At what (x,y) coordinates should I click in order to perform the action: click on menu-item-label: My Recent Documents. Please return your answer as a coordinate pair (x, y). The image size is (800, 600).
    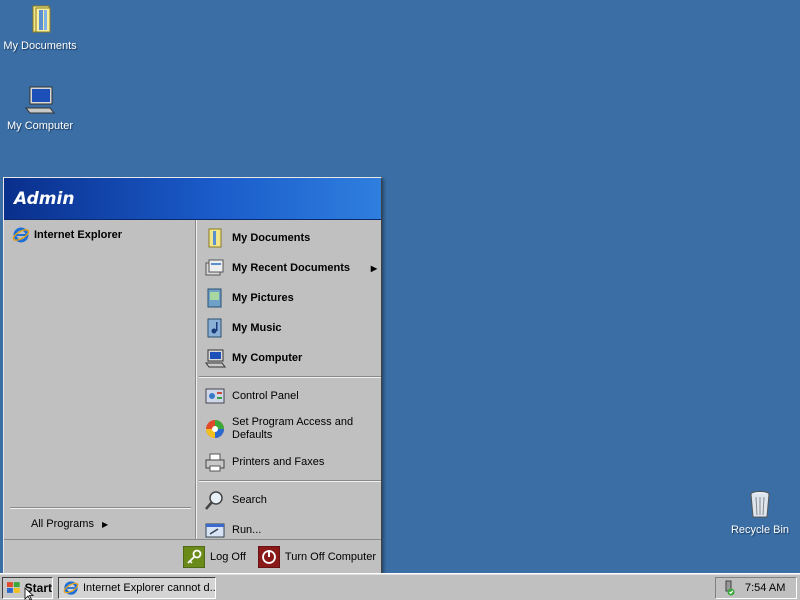
    Looking at the image, I should click on (291, 268).